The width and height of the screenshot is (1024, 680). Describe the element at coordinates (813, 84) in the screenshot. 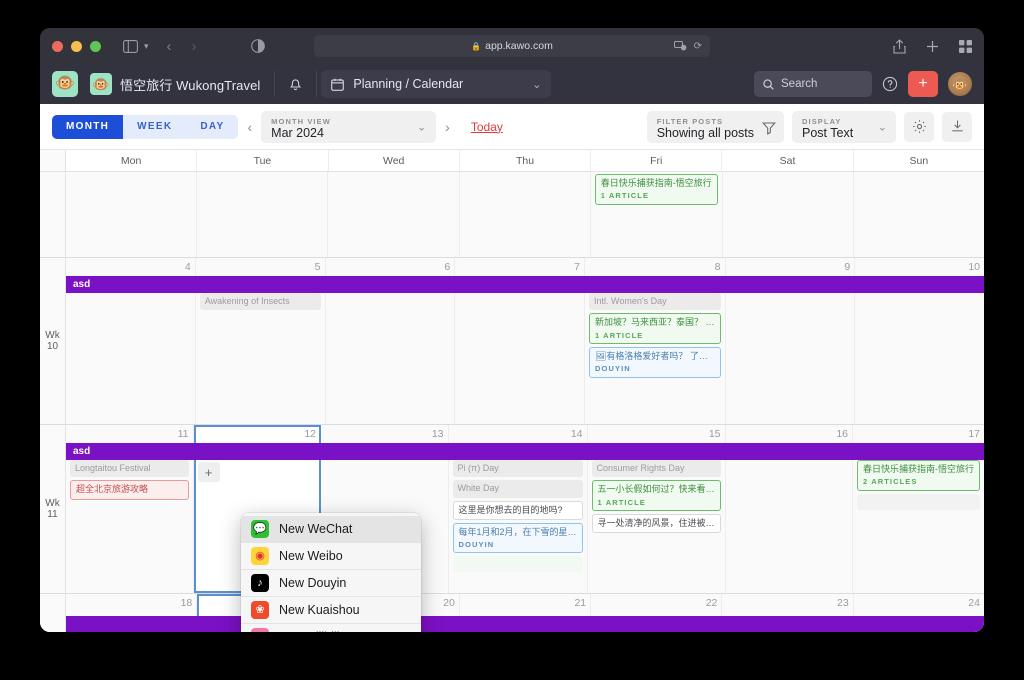

I see `search-input: Search` at that location.